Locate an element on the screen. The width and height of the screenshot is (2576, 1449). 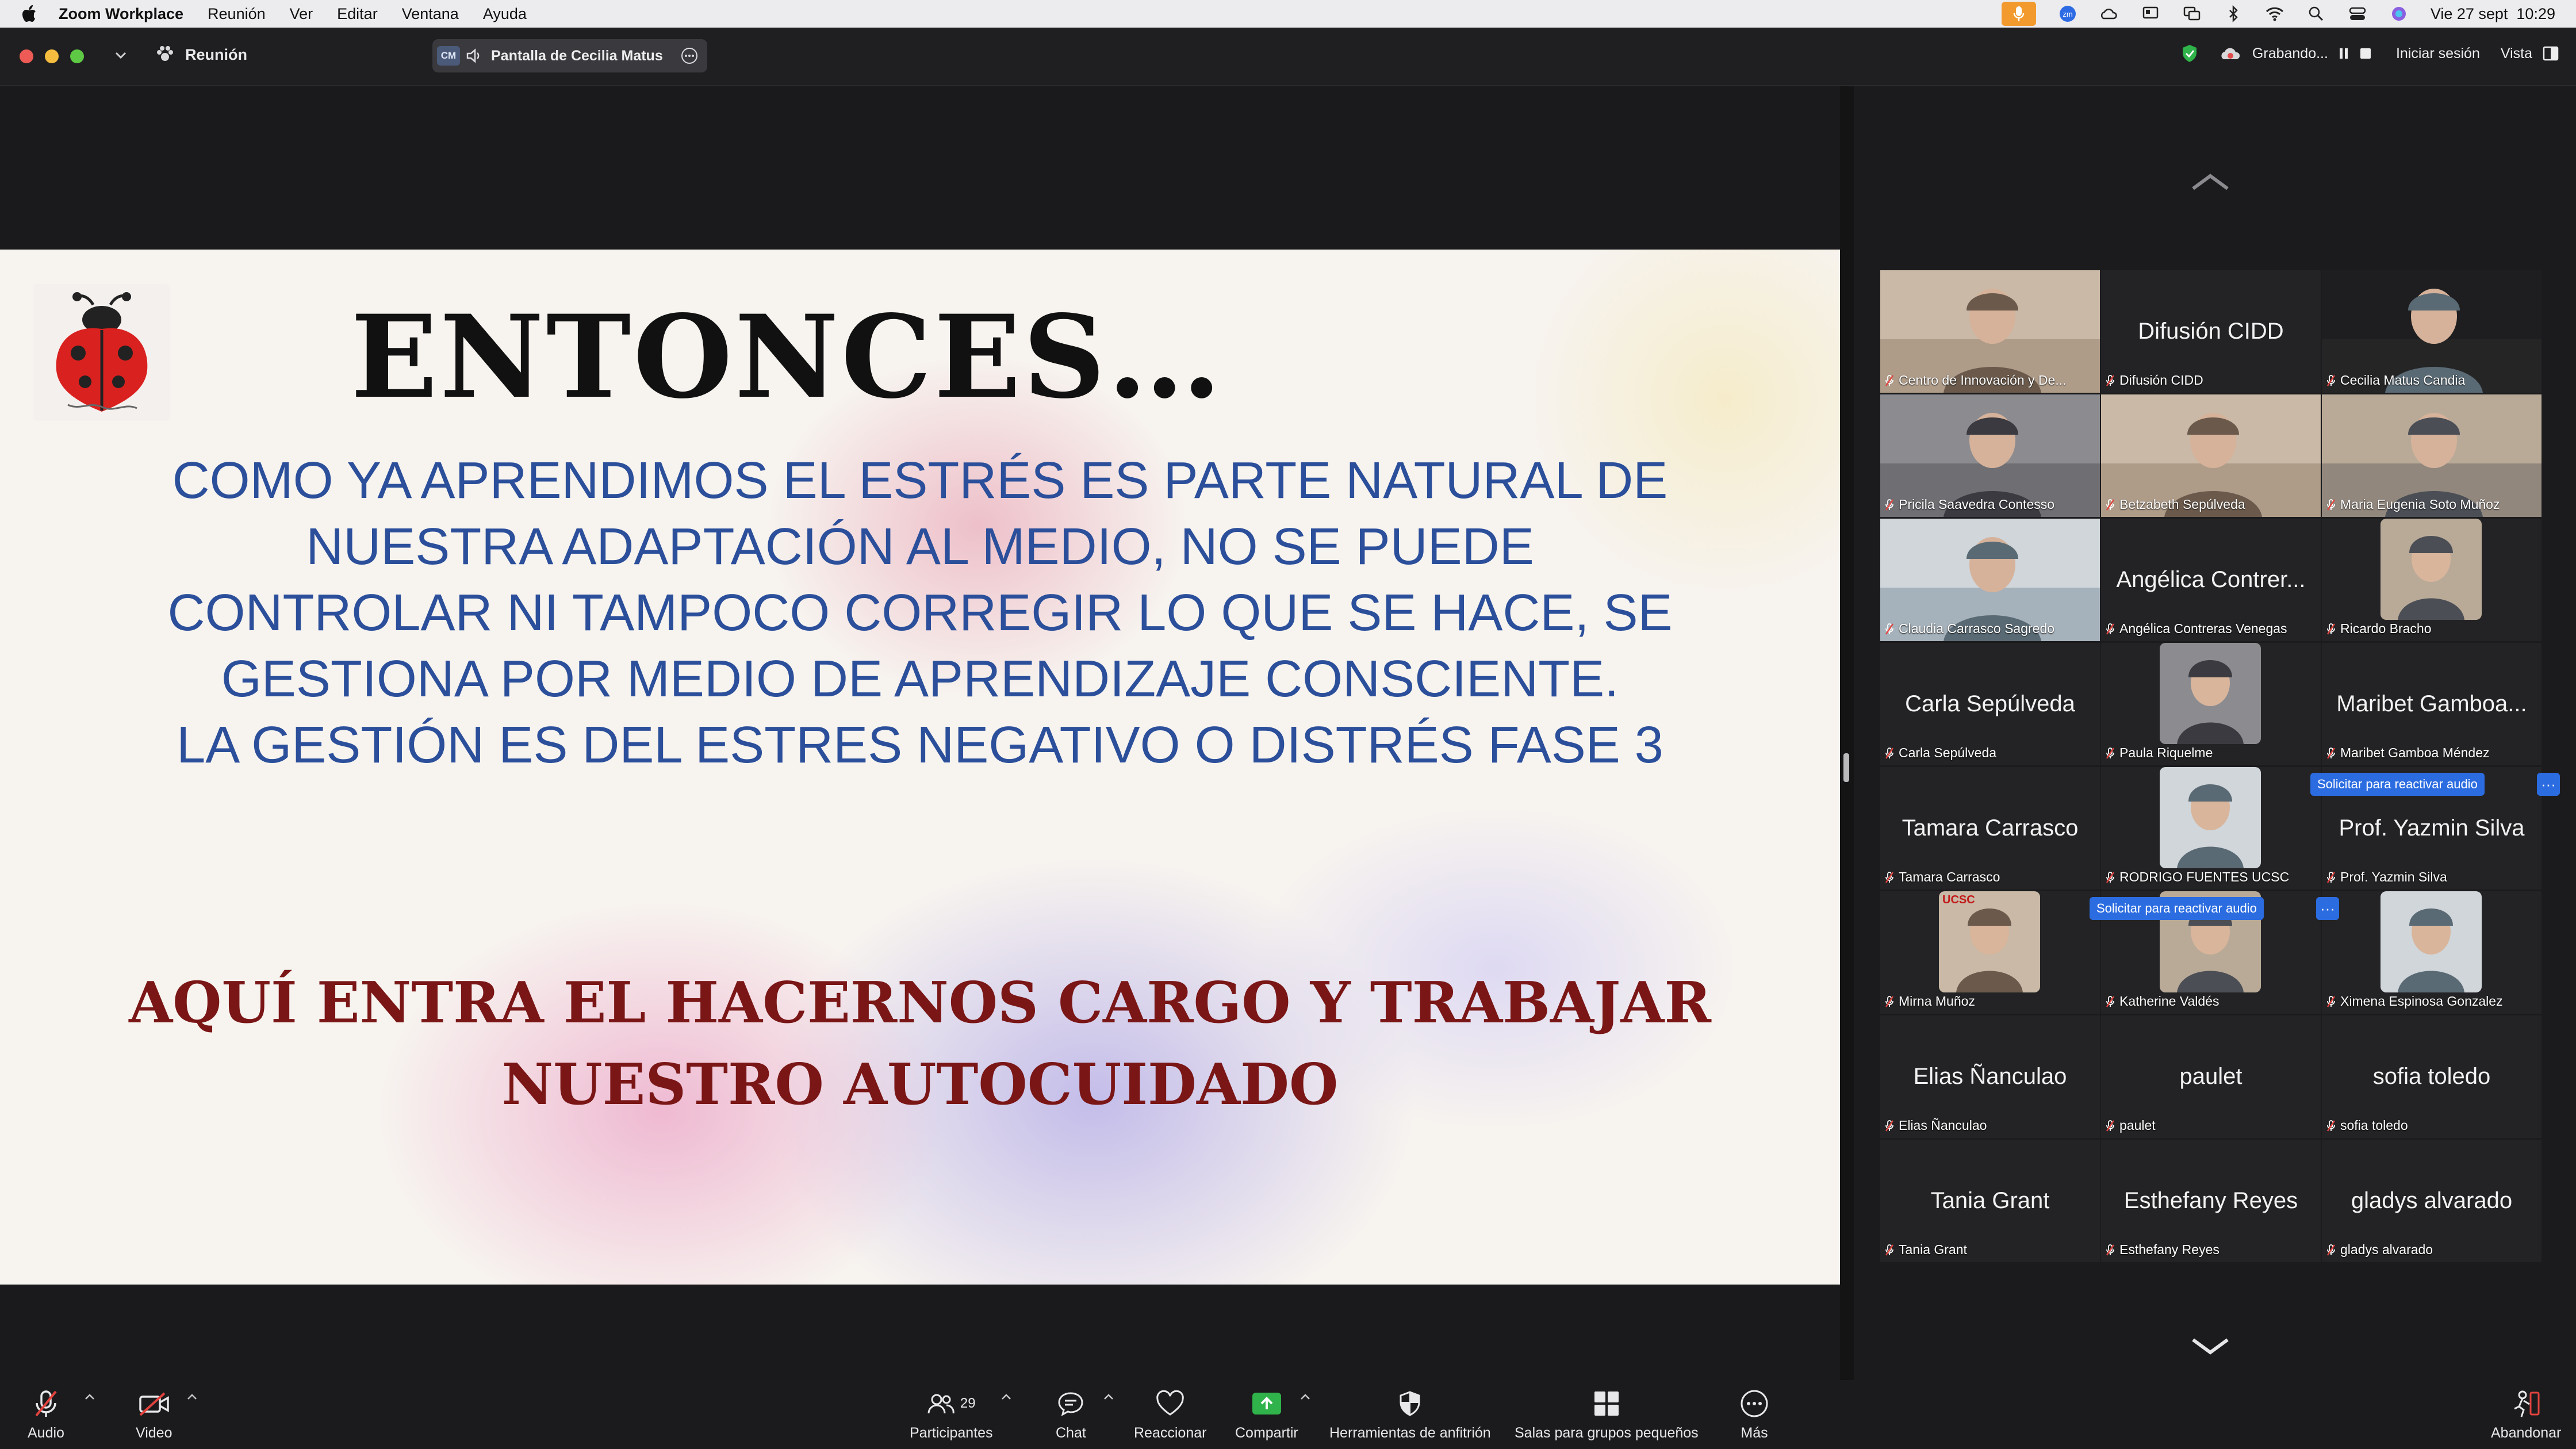
share-screen-button: Compartir is located at coordinates (1266, 1414).